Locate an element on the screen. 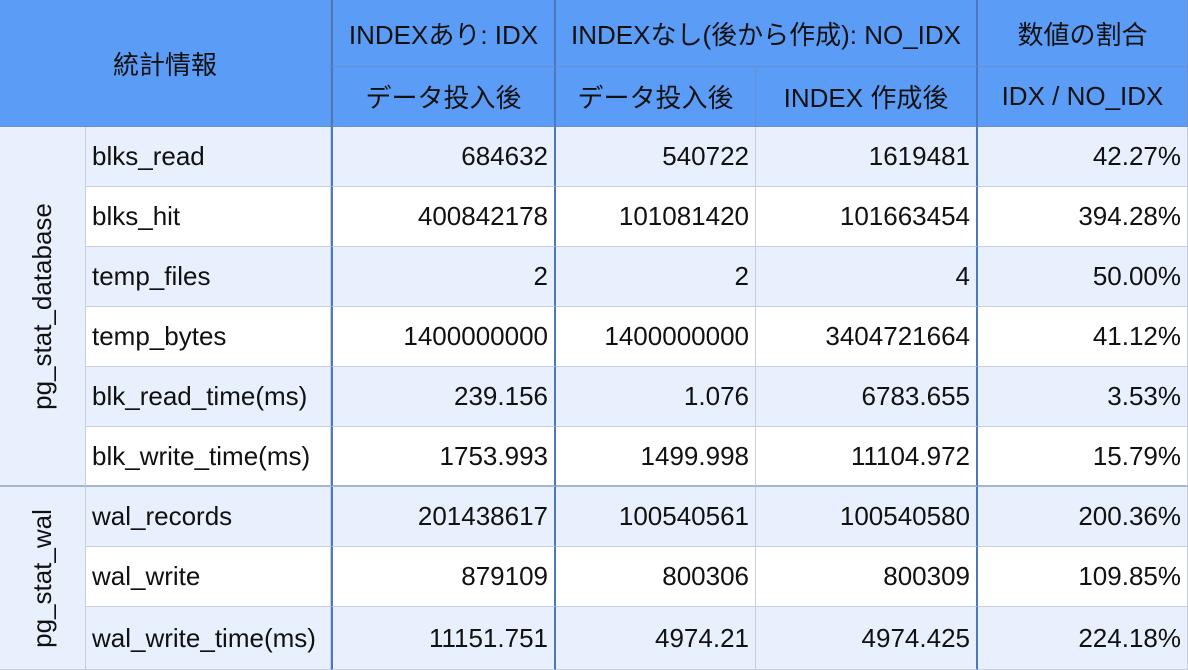 This screenshot has width=1188, height=670. value-cell-ratio: 42.27% is located at coordinates (1083, 157).